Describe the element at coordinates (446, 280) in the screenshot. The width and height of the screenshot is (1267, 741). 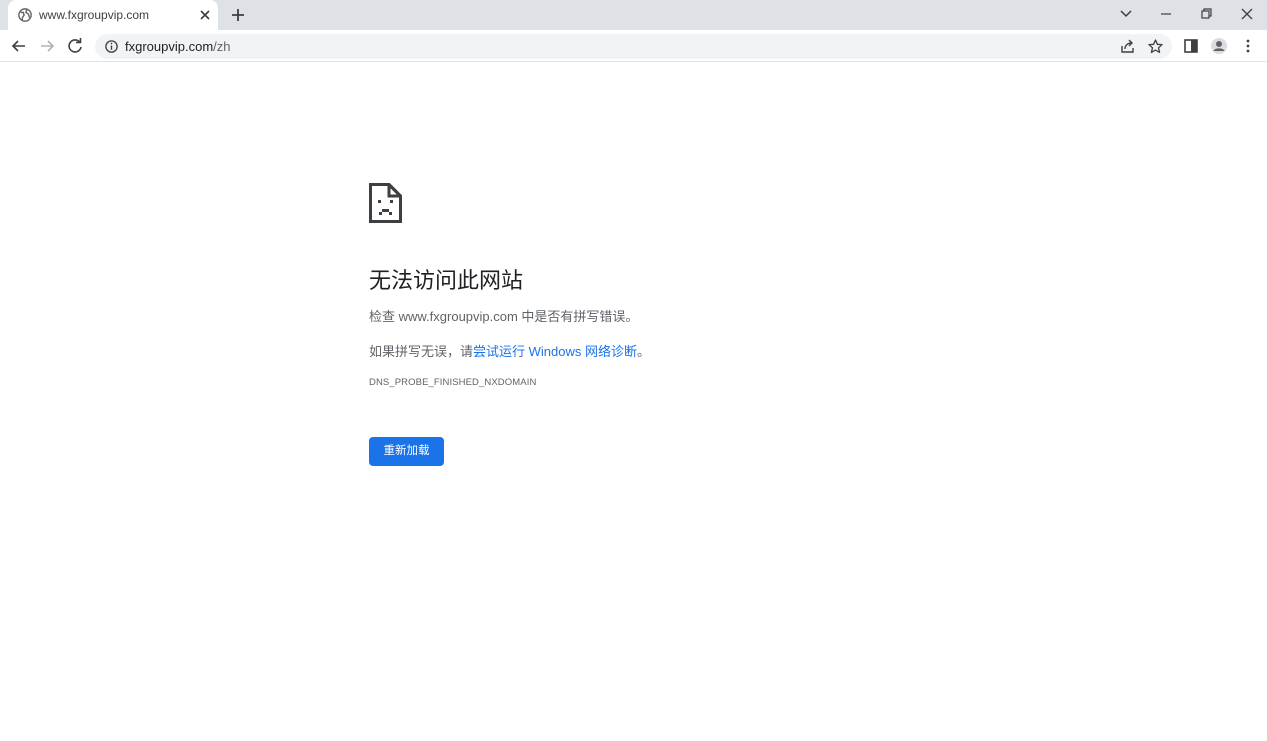
I see `error-title: 无法访问此网站` at that location.